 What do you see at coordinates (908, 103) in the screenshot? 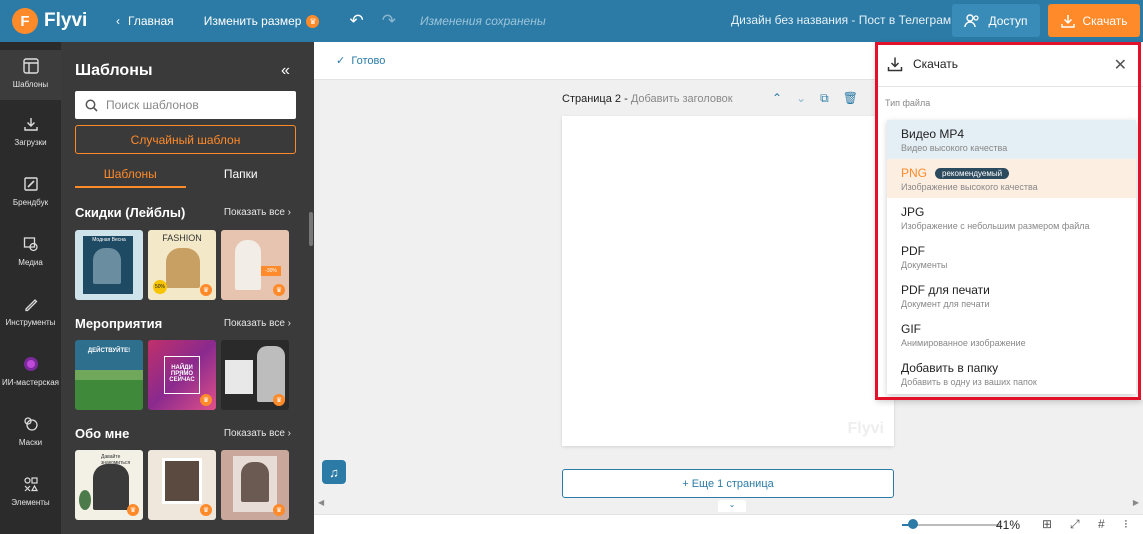
I see `file-type-label: Тип файла` at bounding box center [908, 103].